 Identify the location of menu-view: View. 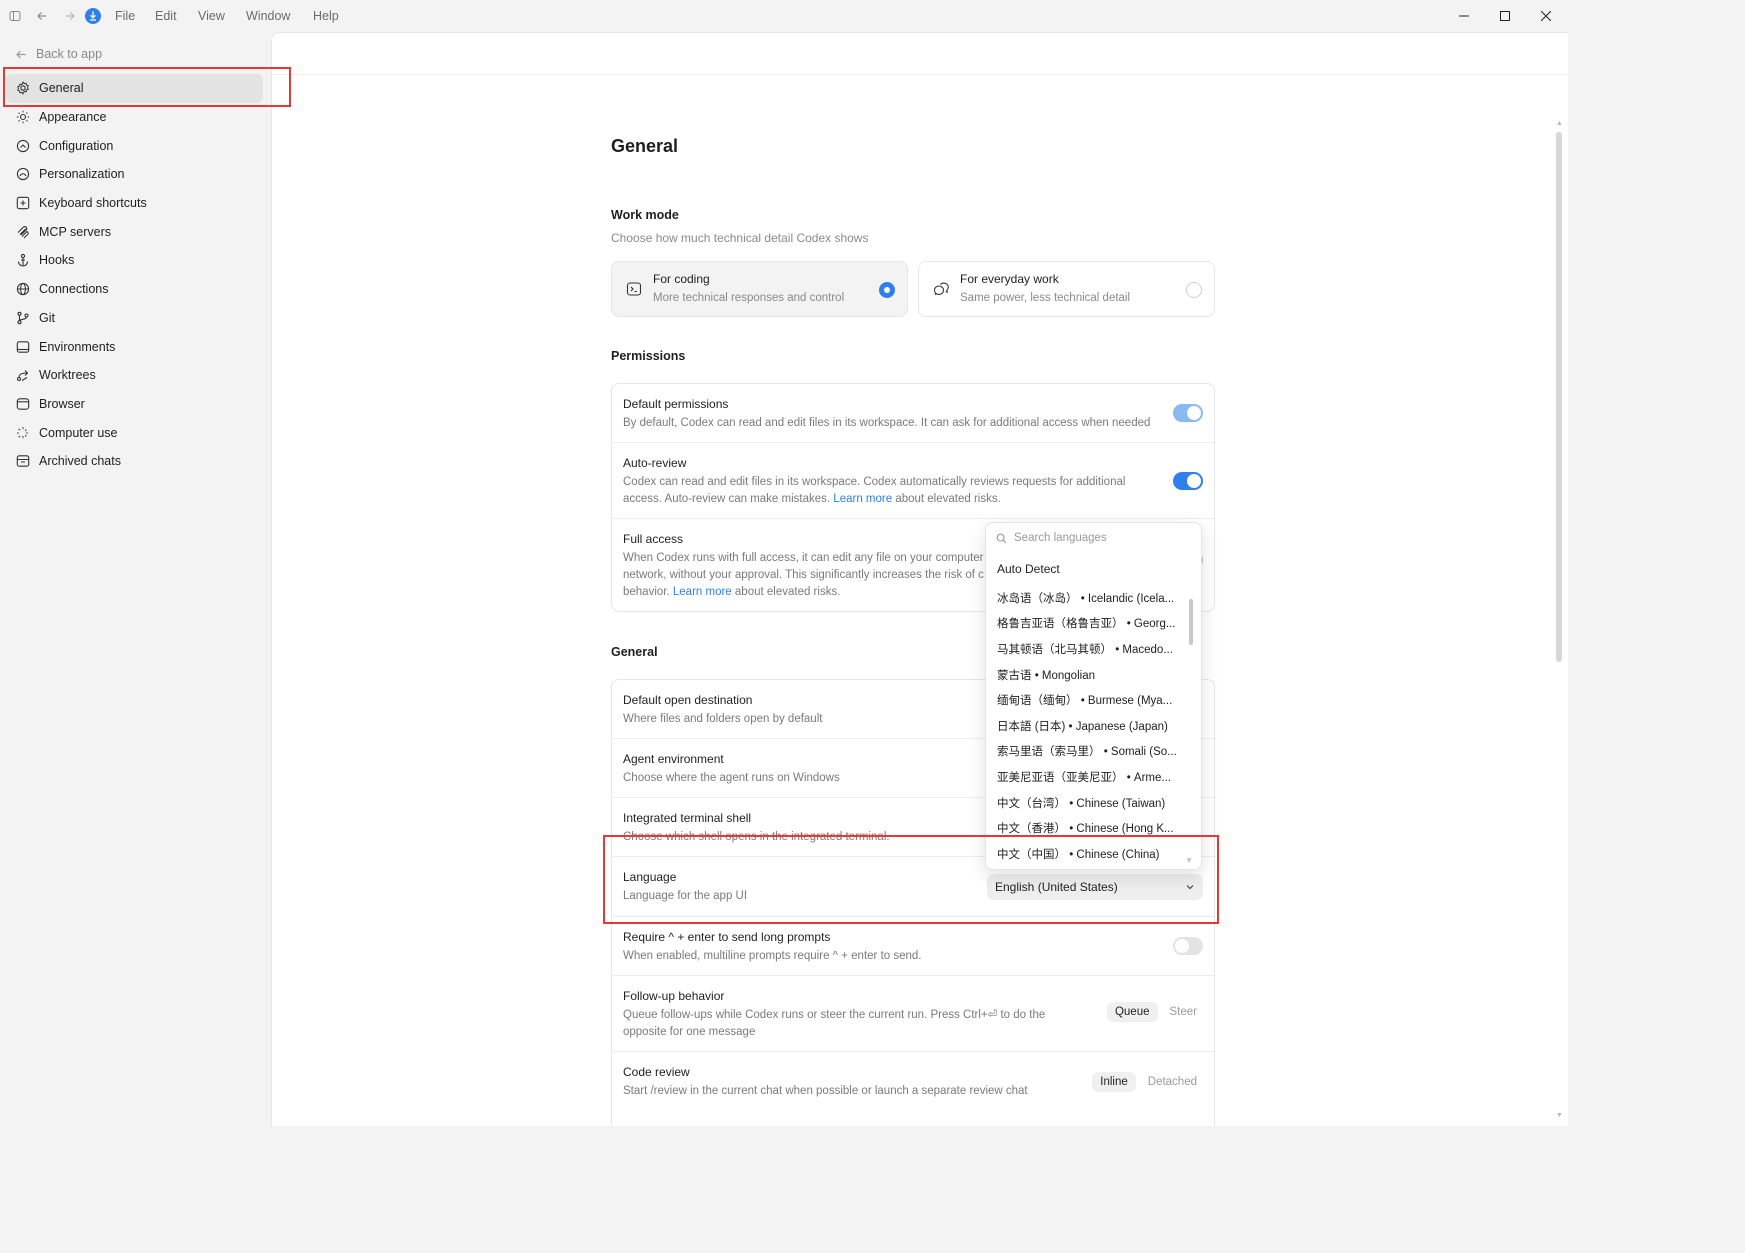
(211, 16).